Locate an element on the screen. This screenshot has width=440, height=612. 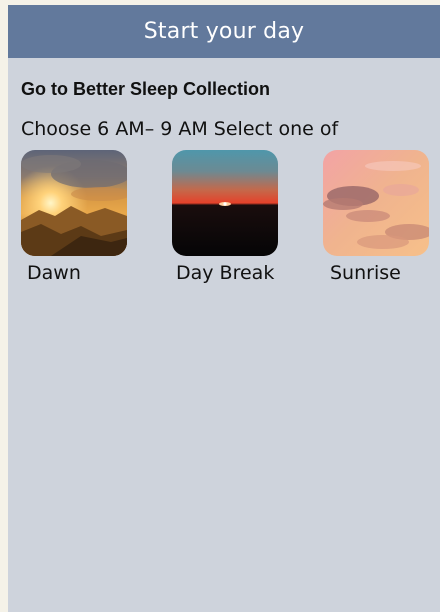
option-label-sunrise: Sunrise is located at coordinates (365, 273).